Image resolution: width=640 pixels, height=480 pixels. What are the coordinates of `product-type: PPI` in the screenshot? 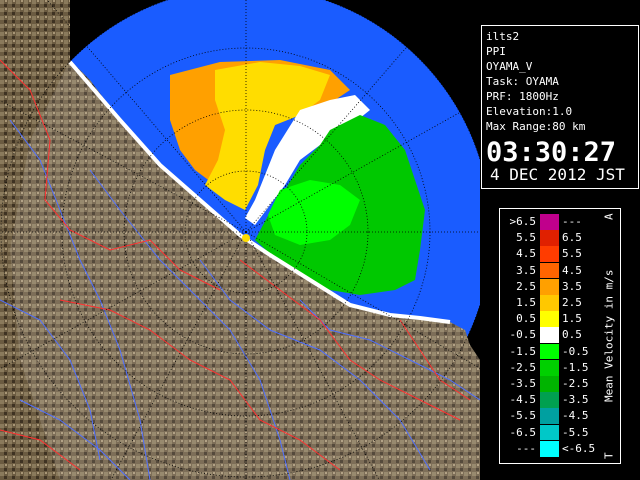 It's located at (496, 51).